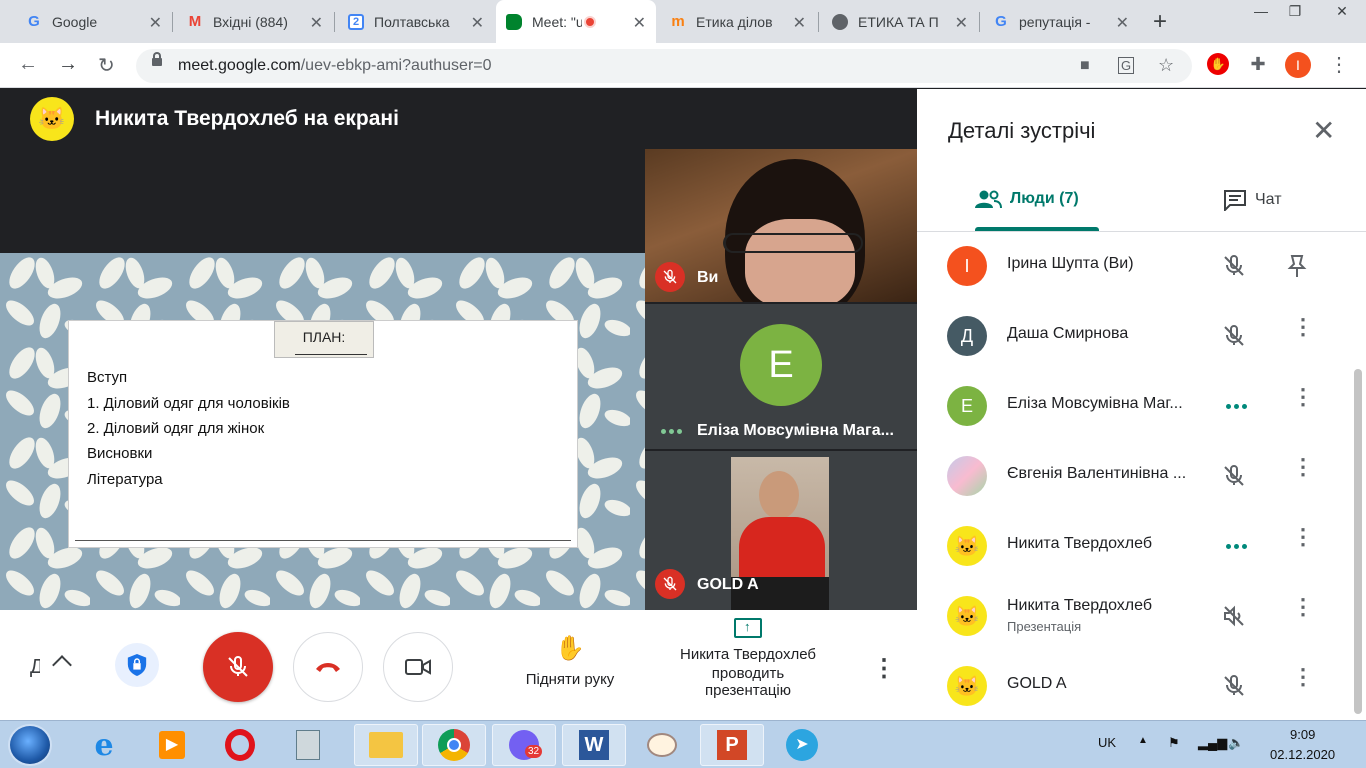  Describe the element at coordinates (1132, 406) in the screenshot. I see `participant-row: Е Еліза Мовсумівна Маг... ⋮` at that location.